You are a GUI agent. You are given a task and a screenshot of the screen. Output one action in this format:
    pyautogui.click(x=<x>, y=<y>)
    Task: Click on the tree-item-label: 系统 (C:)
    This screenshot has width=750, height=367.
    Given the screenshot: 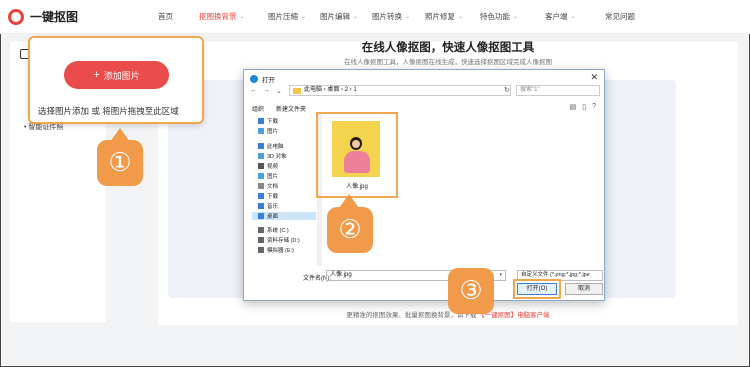 What is the action you would take?
    pyautogui.click(x=278, y=231)
    